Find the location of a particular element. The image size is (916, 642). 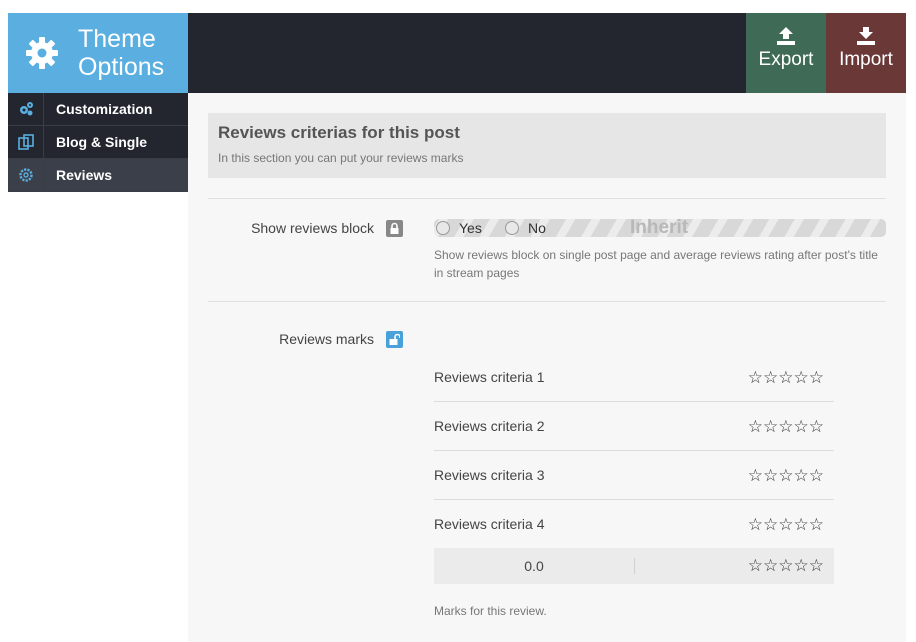

copy-icon is located at coordinates (26, 142).